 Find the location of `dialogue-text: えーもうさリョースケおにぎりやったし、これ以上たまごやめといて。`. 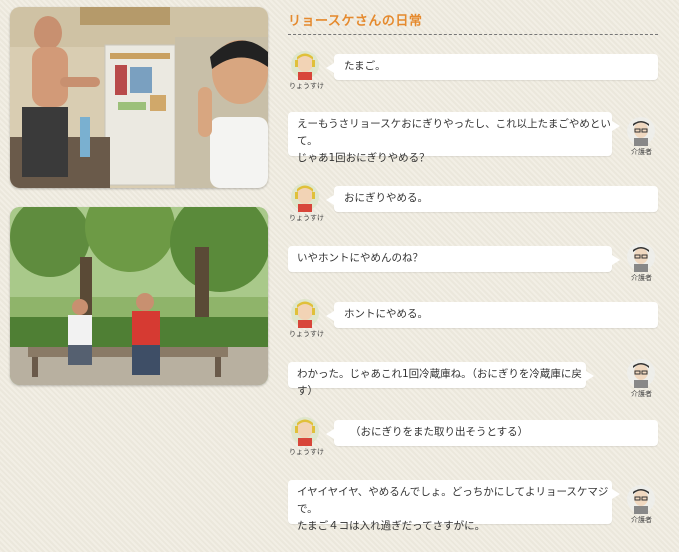

dialogue-text: えーもうさリョースケおにぎりやったし、これ以上たまごやめといて。 is located at coordinates (454, 132).